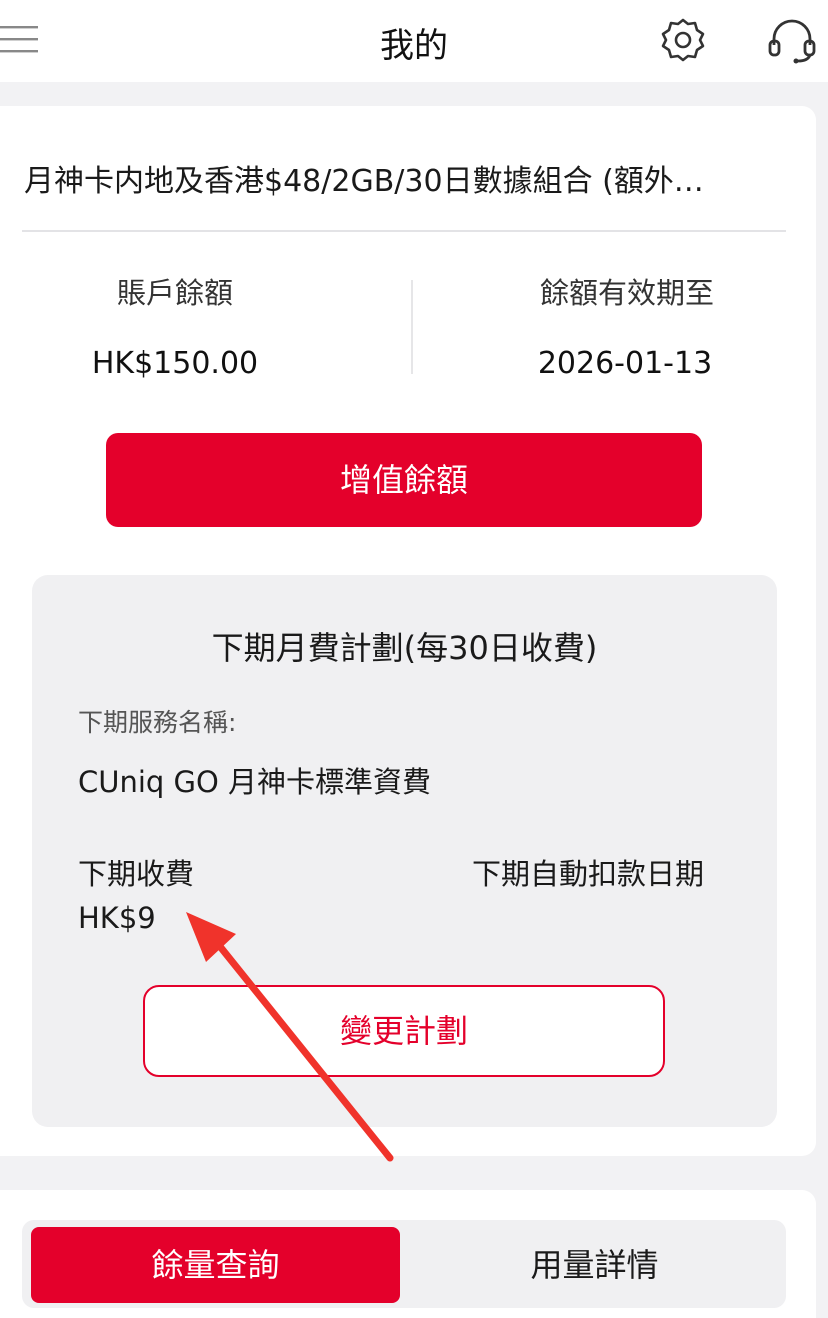  What do you see at coordinates (594, 1265) in the screenshot?
I see `tab-usage-details: 用量詳情` at bounding box center [594, 1265].